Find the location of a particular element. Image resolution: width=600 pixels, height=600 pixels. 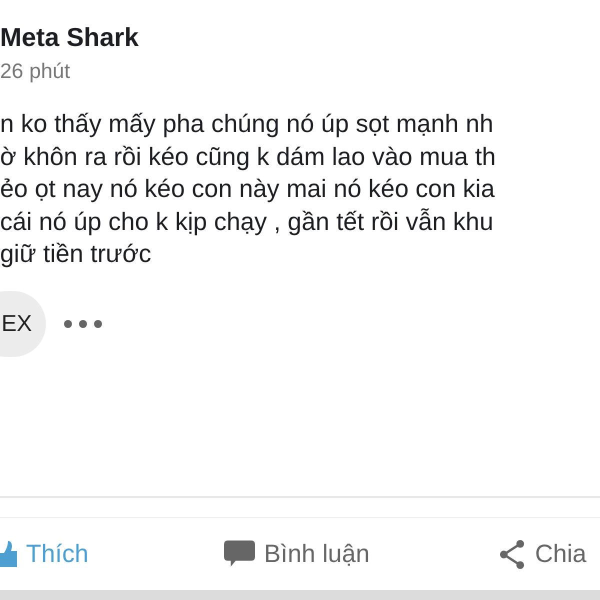

post-text: ờ khôn ra rồi kéo cũng k dám lao vào mua th is located at coordinates (248, 157).